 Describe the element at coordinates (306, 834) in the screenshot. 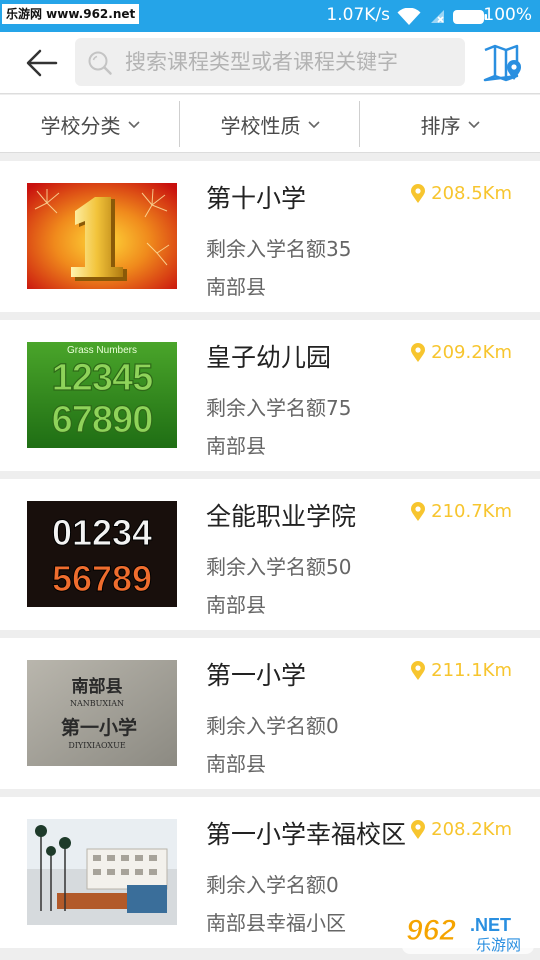

I see `school-name: 第一小学幸福校区` at that location.